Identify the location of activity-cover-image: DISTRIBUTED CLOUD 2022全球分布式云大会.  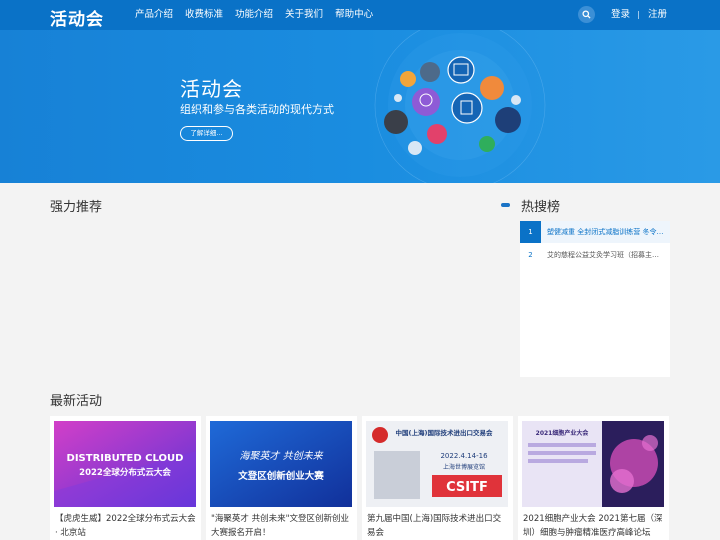
(125, 464).